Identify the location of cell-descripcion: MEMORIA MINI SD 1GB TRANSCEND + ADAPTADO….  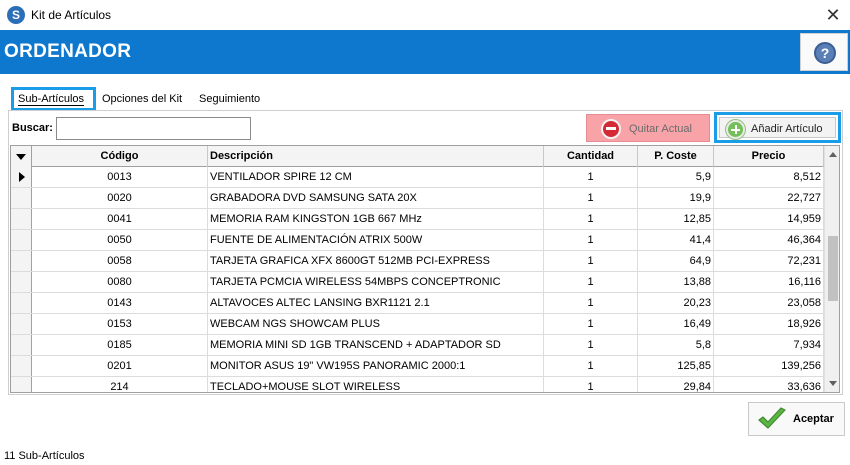
(376, 345).